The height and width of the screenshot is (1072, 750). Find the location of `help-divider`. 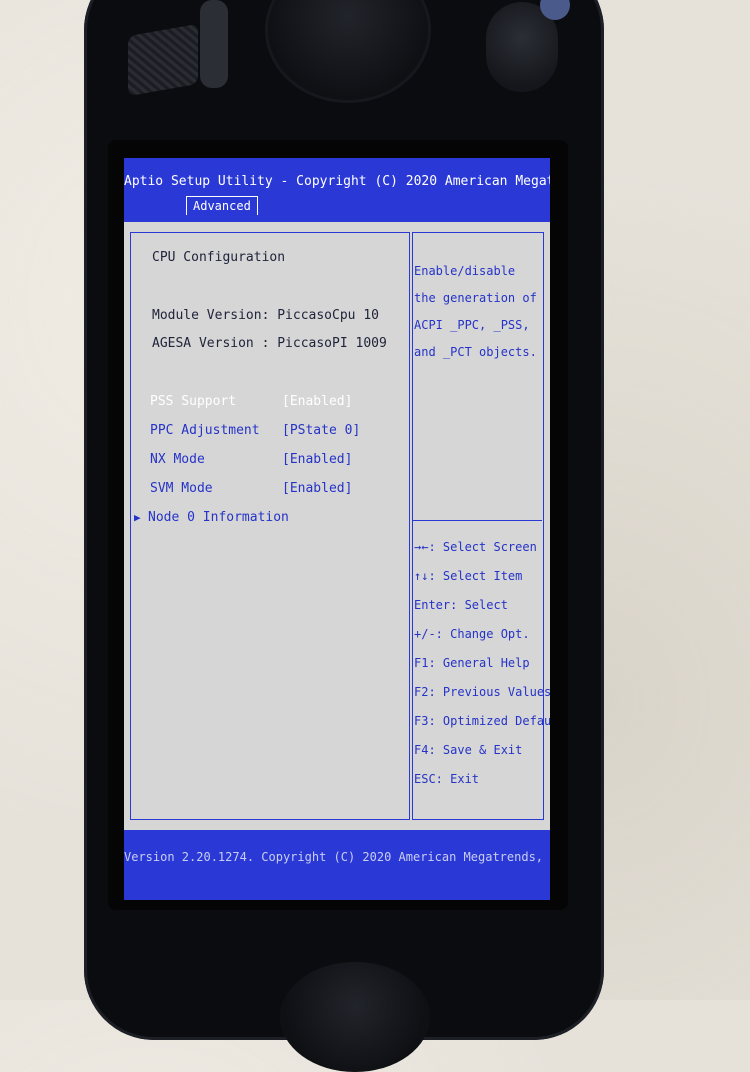

help-divider is located at coordinates (477, 520).